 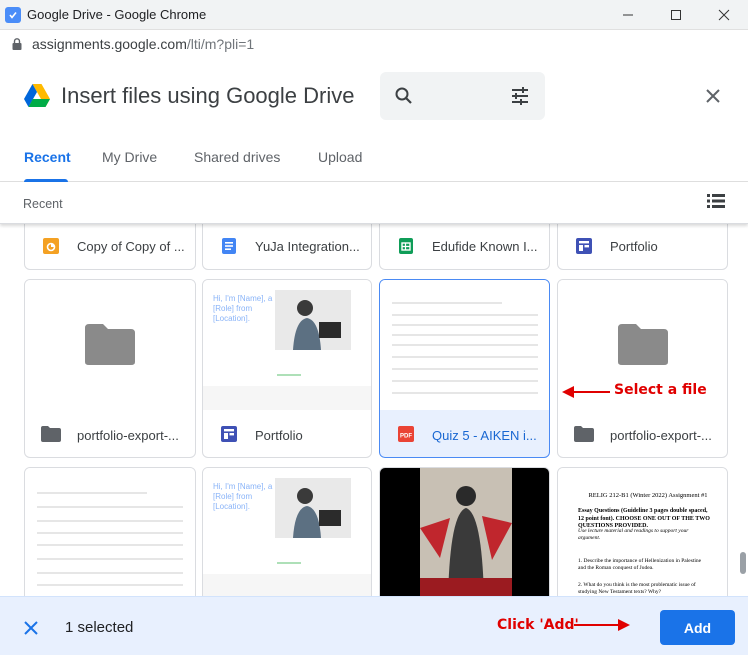 I want to click on sheets-icon, so click(x=406, y=246).